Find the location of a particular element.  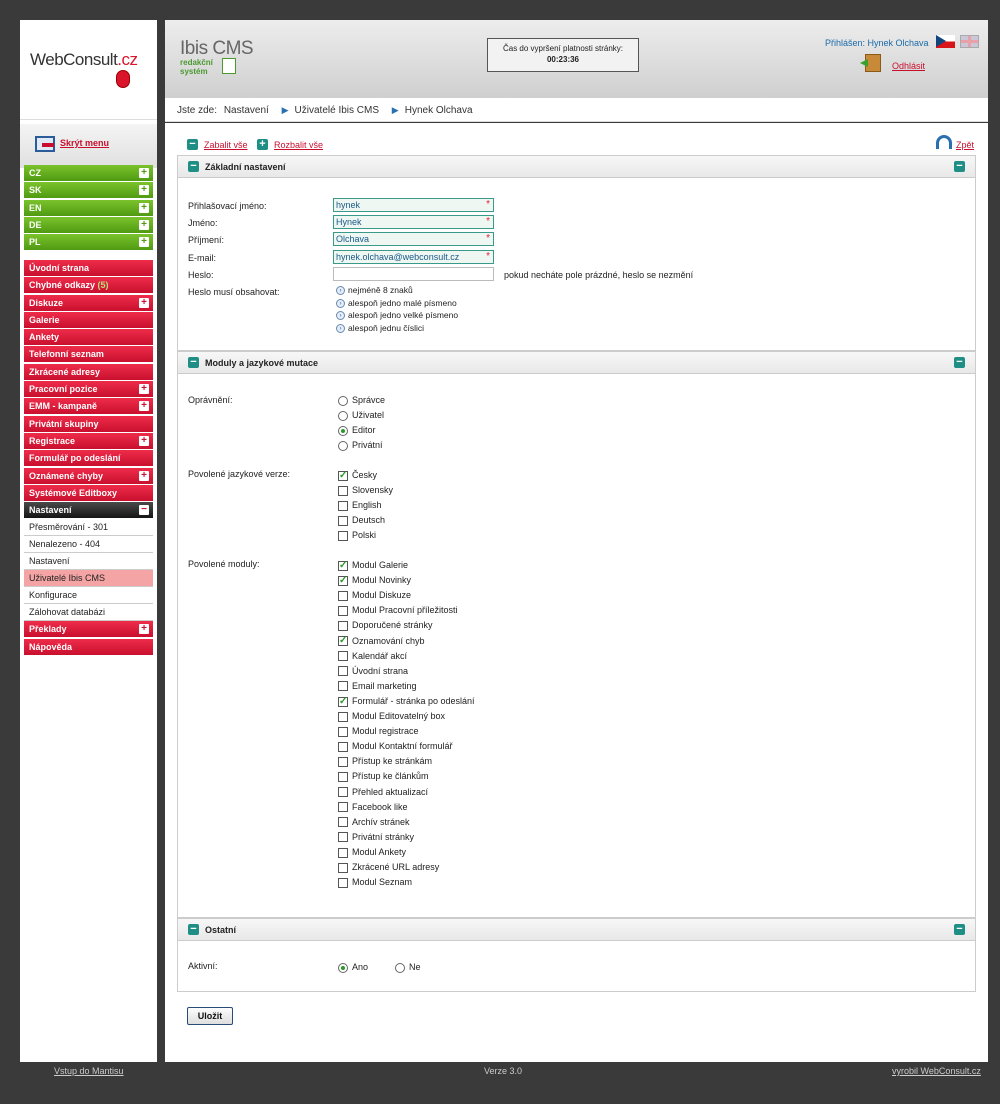

module-checkbox: Modul Editovatelný box is located at coordinates (391, 716).